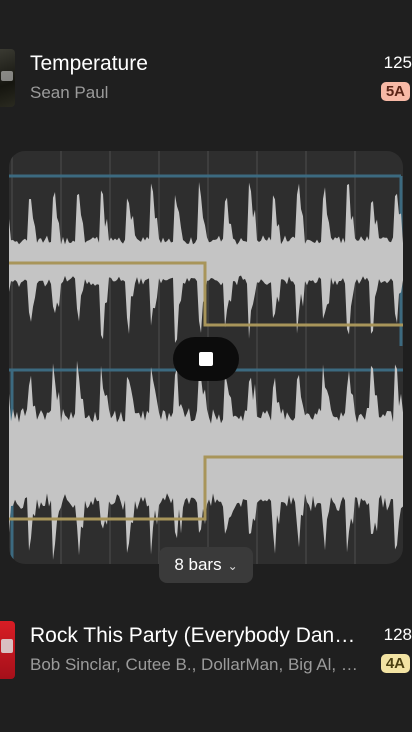 The image size is (412, 732). What do you see at coordinates (198, 564) in the screenshot?
I see `loop-length-label: 8 bars` at bounding box center [198, 564].